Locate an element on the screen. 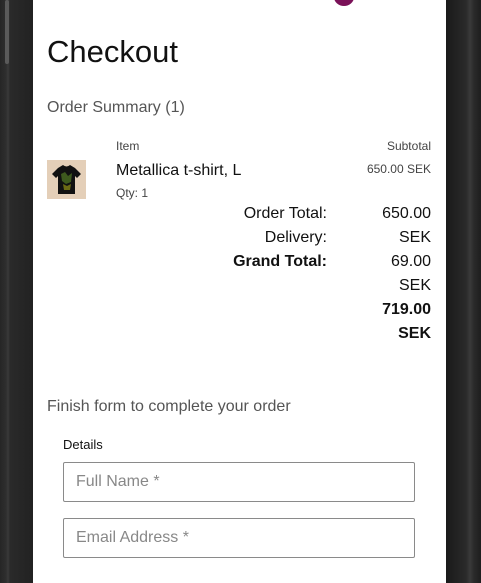 The height and width of the screenshot is (583, 481). product-subtotal: 650.00 SEK is located at coordinates (398, 169).